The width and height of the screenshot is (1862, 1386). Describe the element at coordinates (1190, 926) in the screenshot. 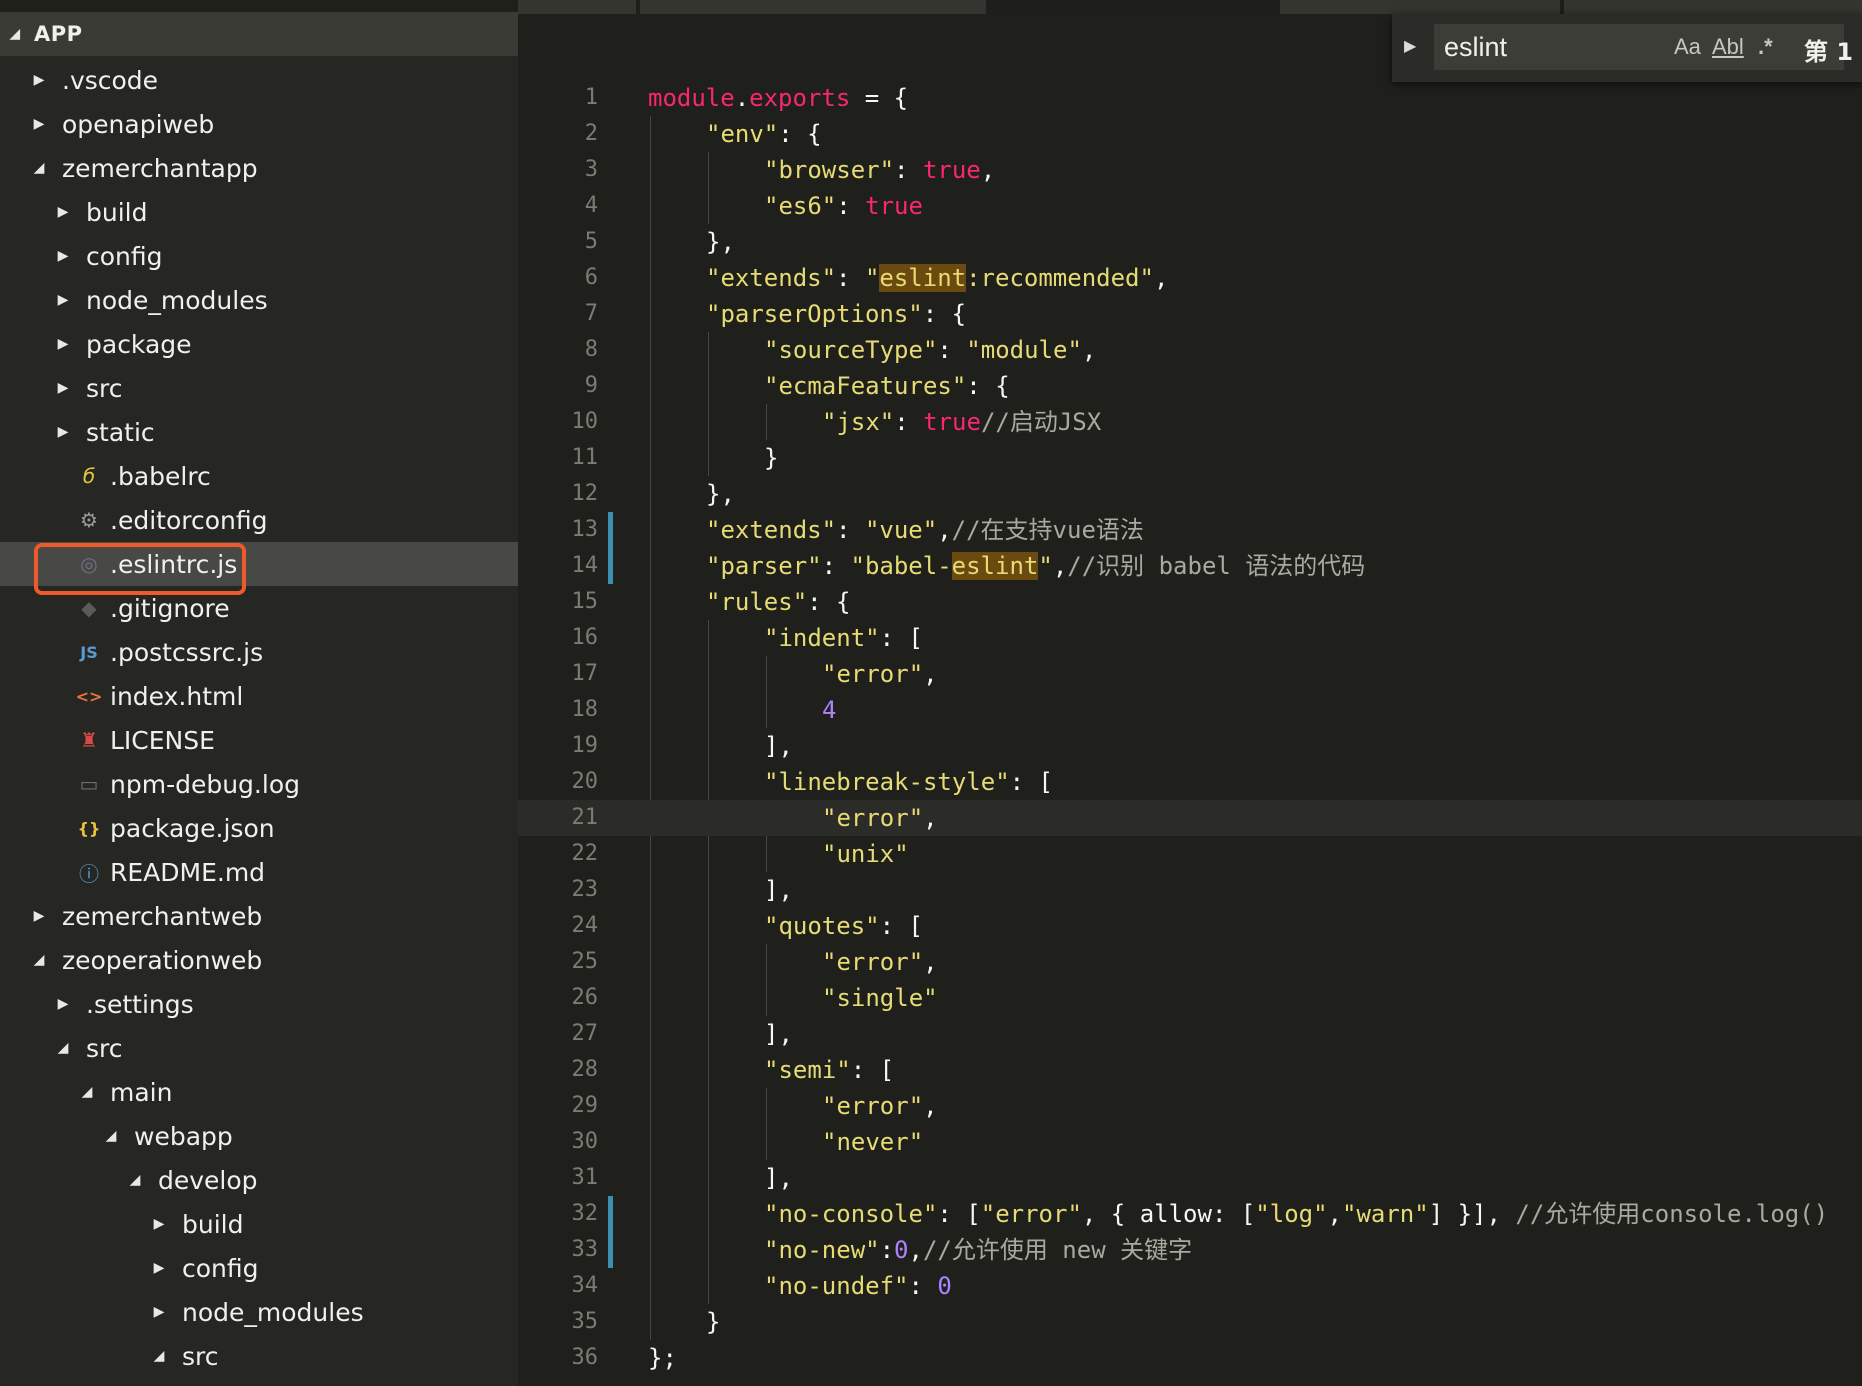

I see `code-line: 24 "quotes": [` at that location.